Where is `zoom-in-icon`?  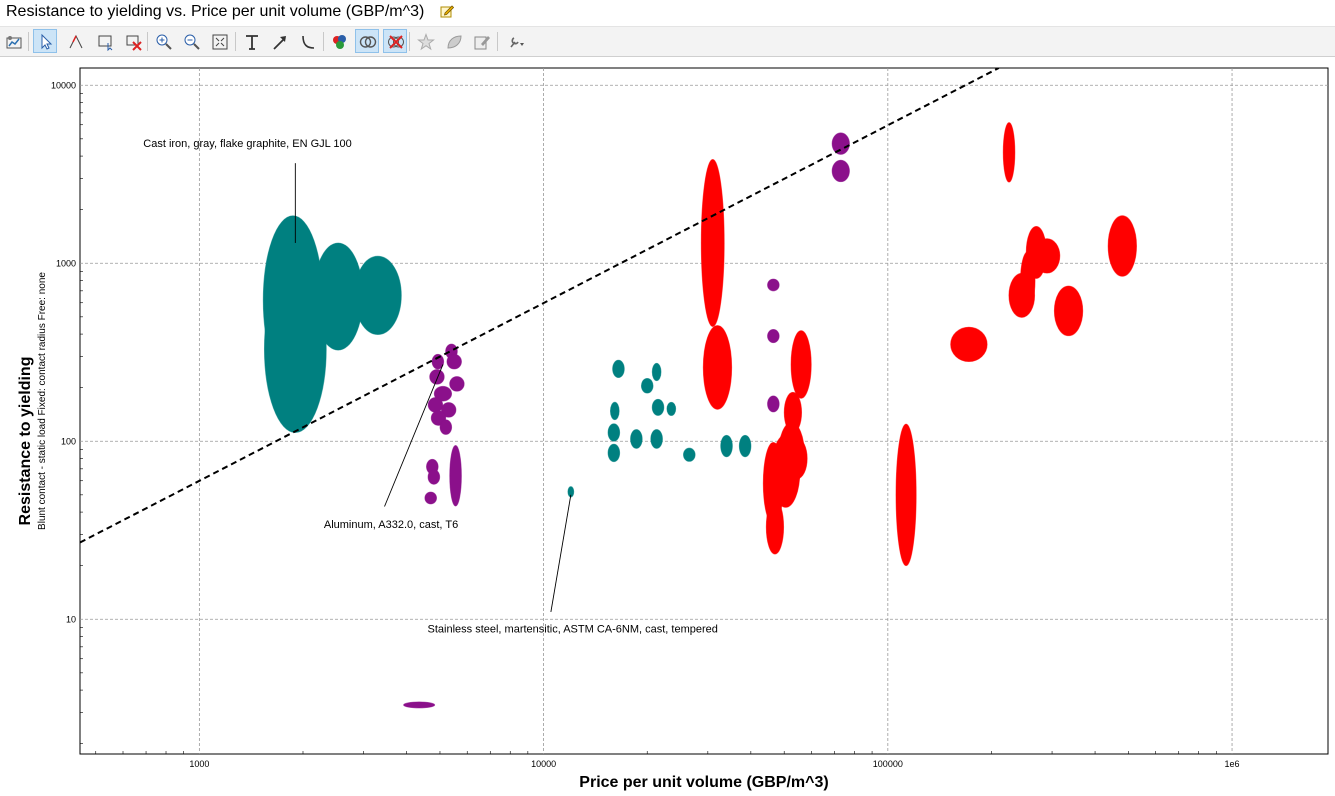
zoom-in-icon is located at coordinates (164, 42).